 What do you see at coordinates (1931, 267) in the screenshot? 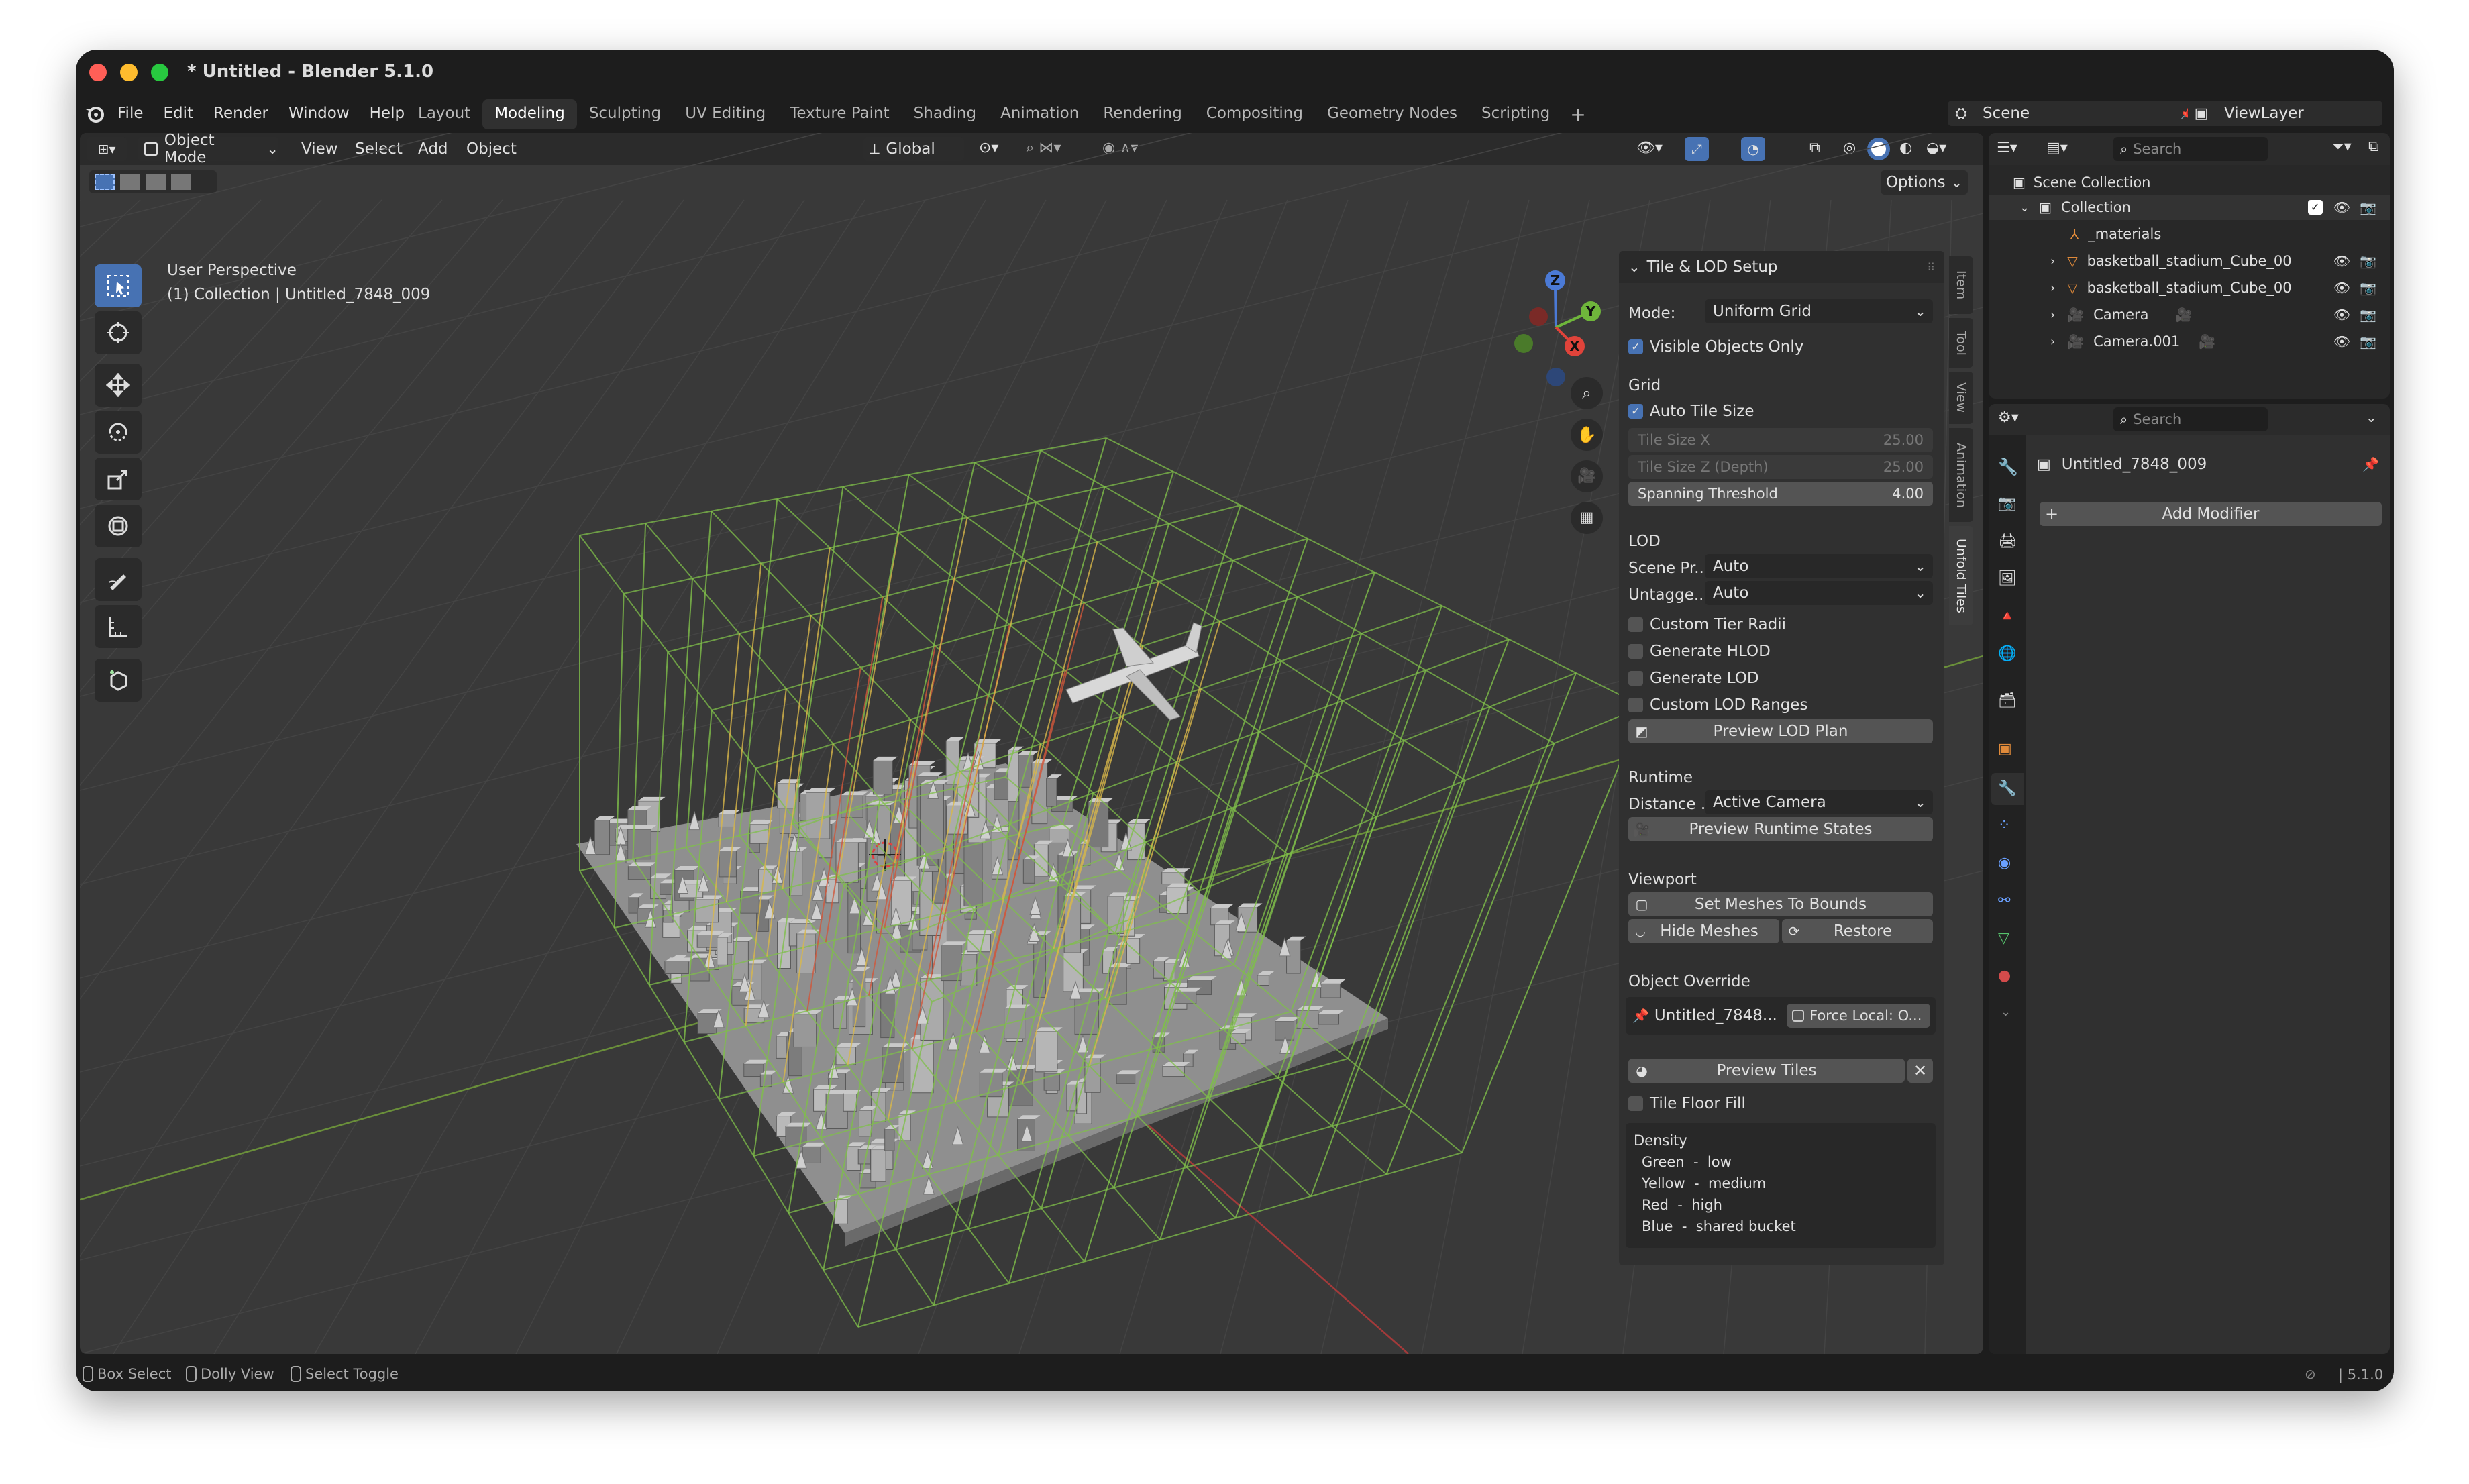
I see `drag-handle-icon: ⠿` at bounding box center [1931, 267].